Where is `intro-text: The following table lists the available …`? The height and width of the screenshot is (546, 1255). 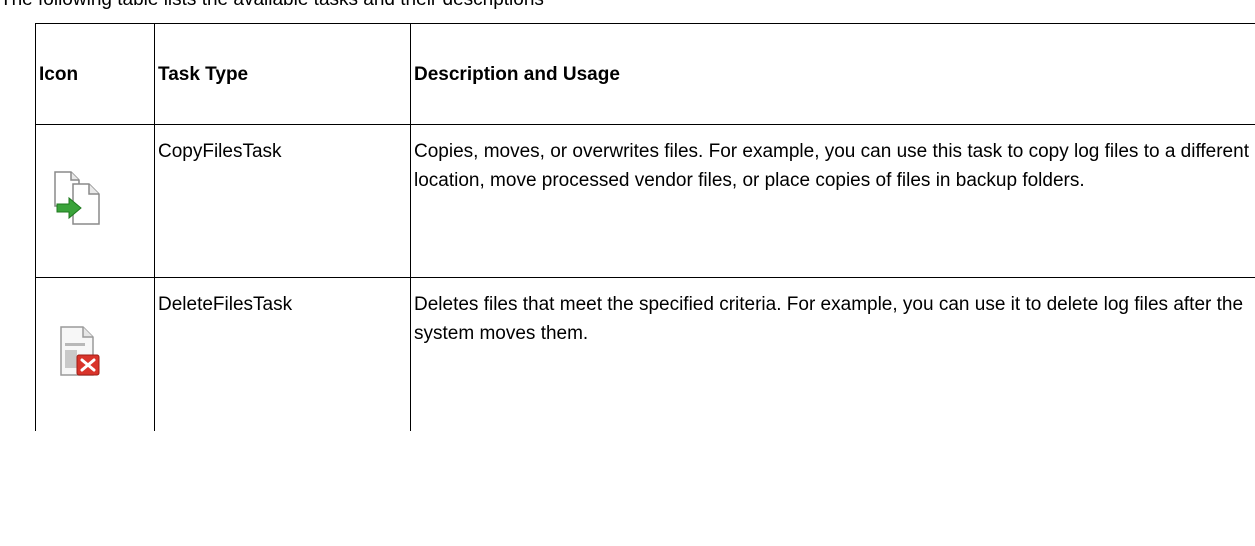 intro-text: The following table lists the available … is located at coordinates (272, 5).